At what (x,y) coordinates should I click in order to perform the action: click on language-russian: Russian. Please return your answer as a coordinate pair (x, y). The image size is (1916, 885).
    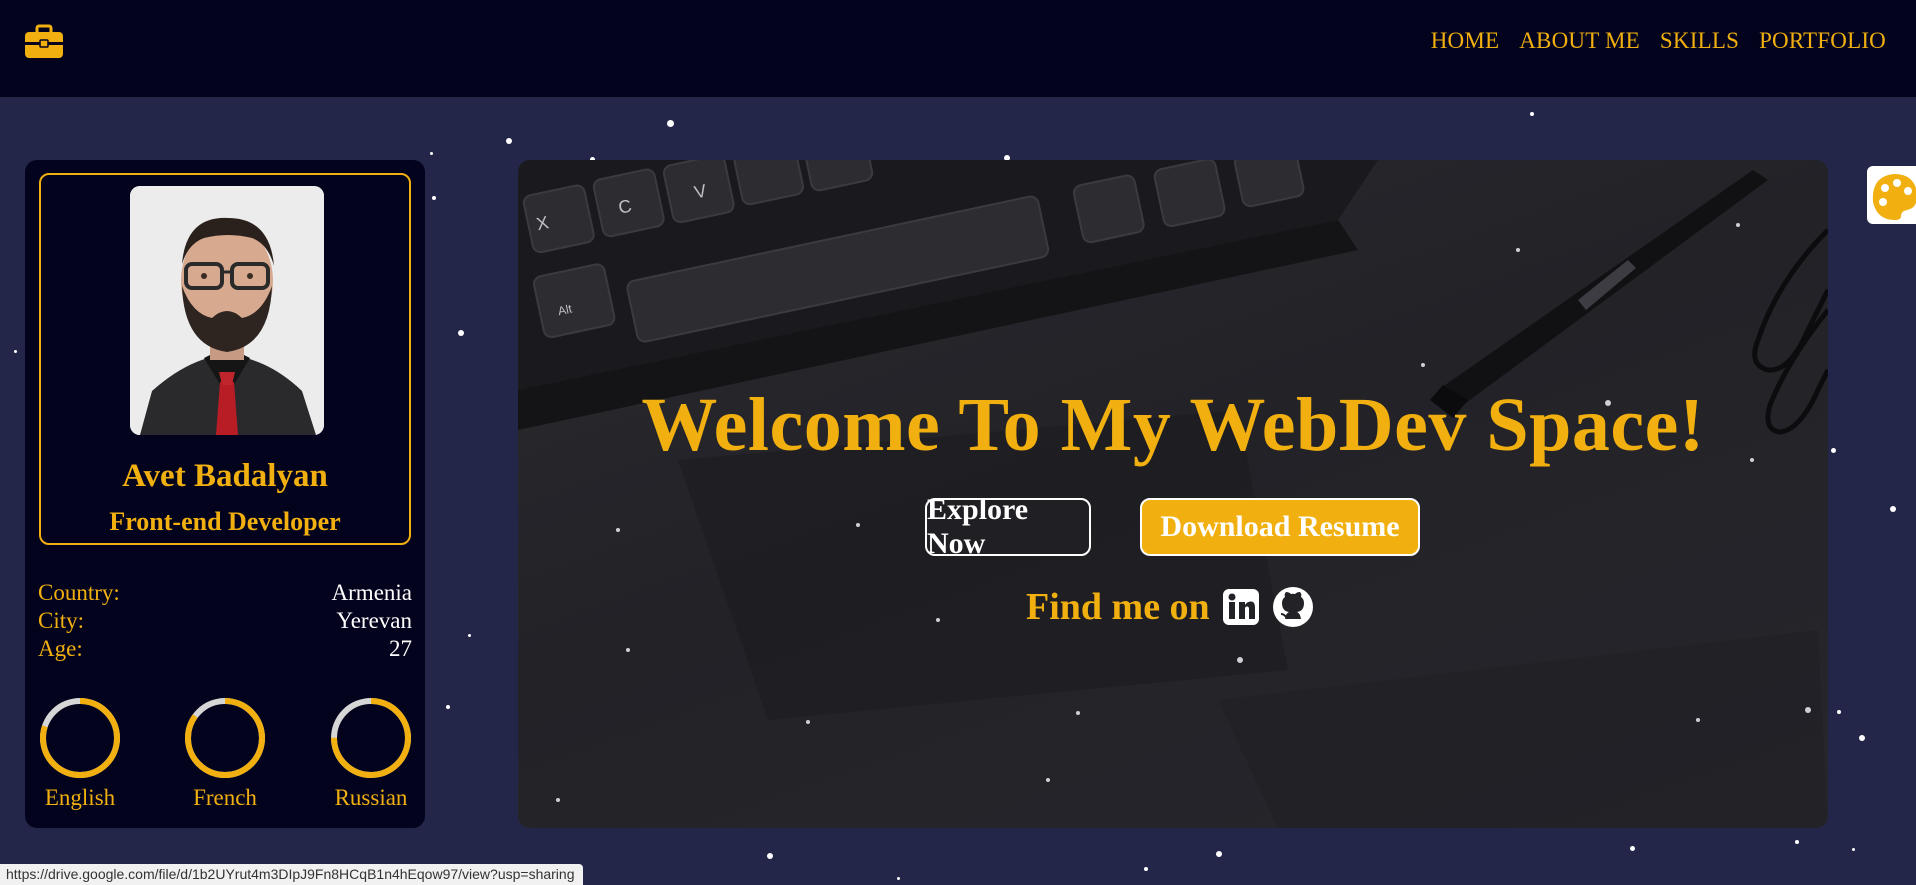
    Looking at the image, I should click on (371, 753).